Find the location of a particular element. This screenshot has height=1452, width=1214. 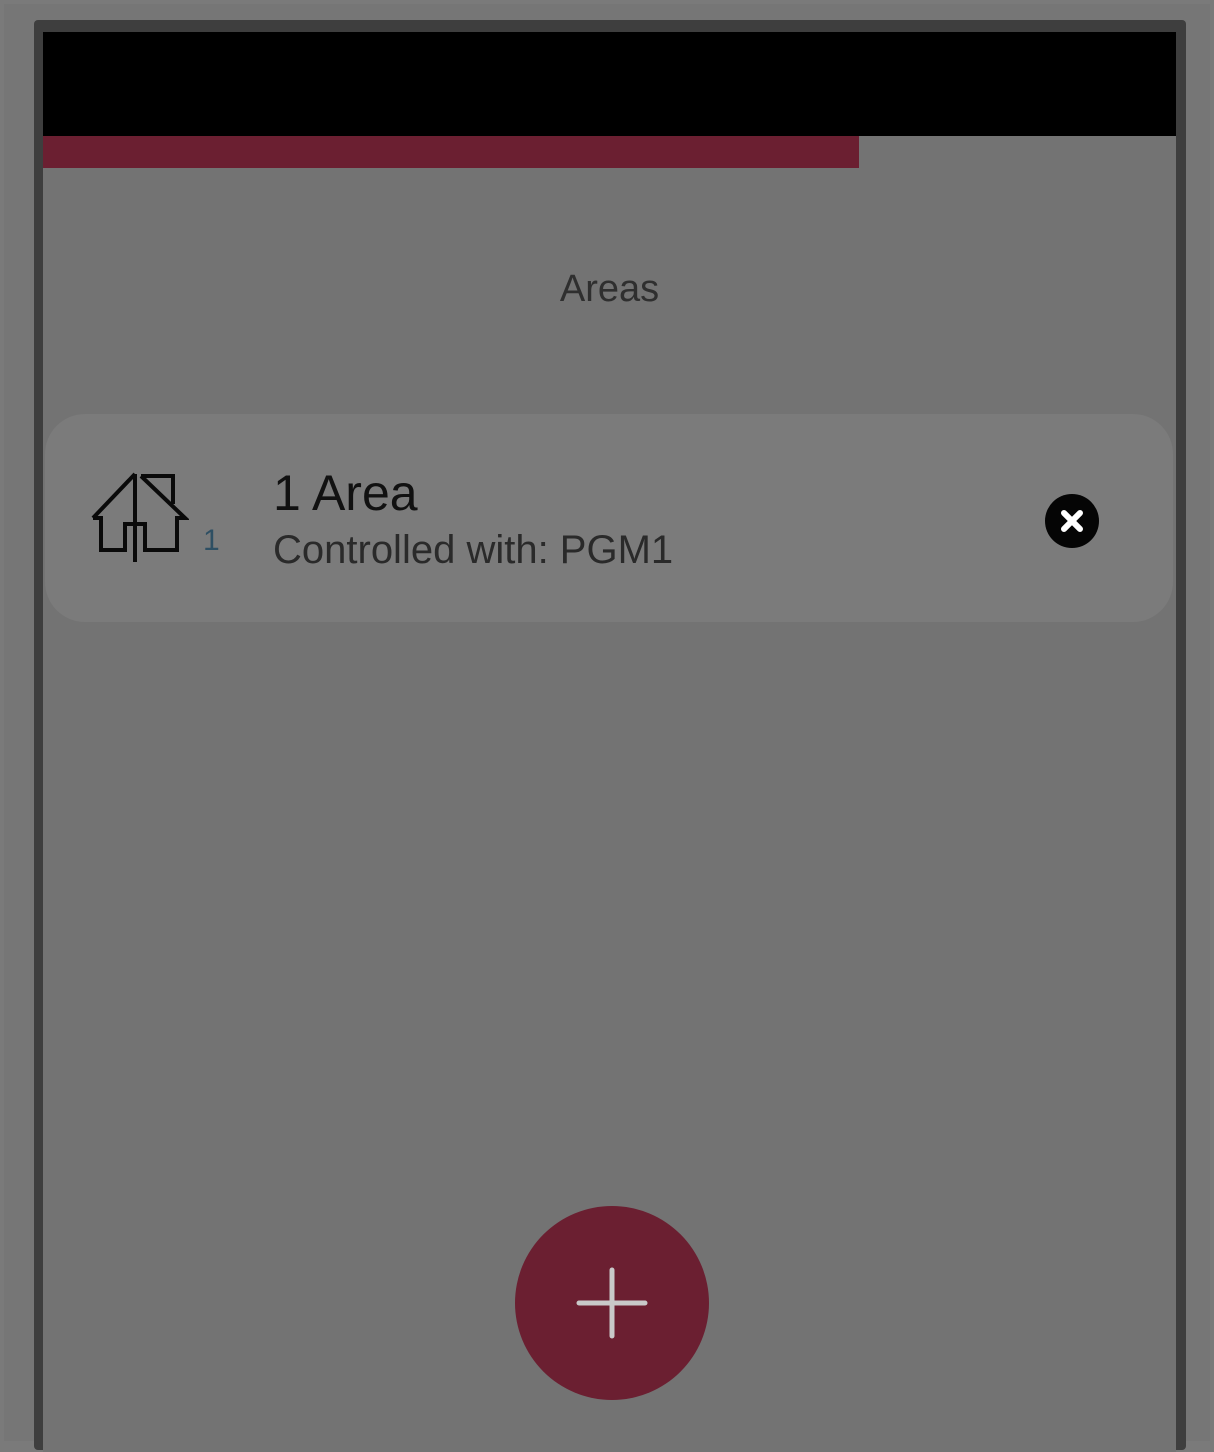

close-circle-icon is located at coordinates (1072, 521).